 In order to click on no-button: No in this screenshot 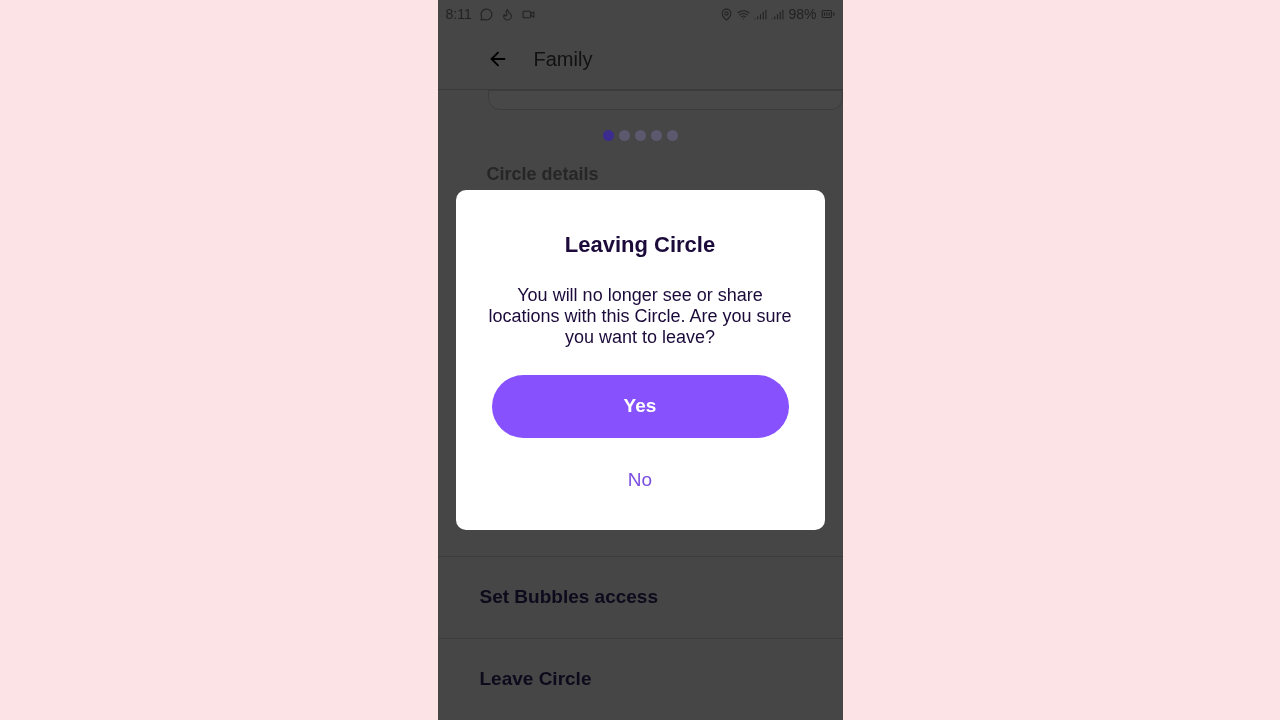, I will do `click(640, 480)`.